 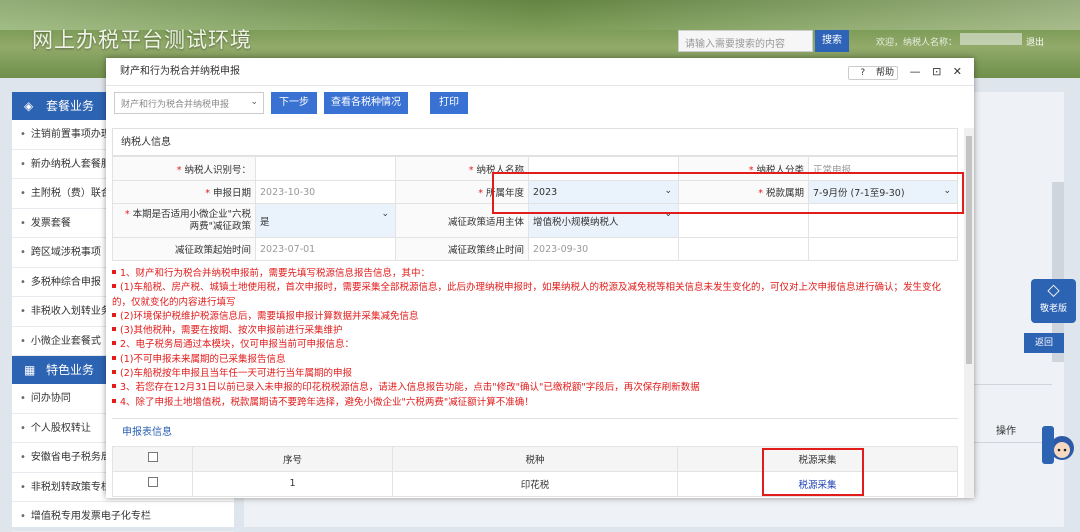 What do you see at coordinates (325, 192) in the screenshot?
I see `declare-date-value: 2023-10-30` at bounding box center [325, 192].